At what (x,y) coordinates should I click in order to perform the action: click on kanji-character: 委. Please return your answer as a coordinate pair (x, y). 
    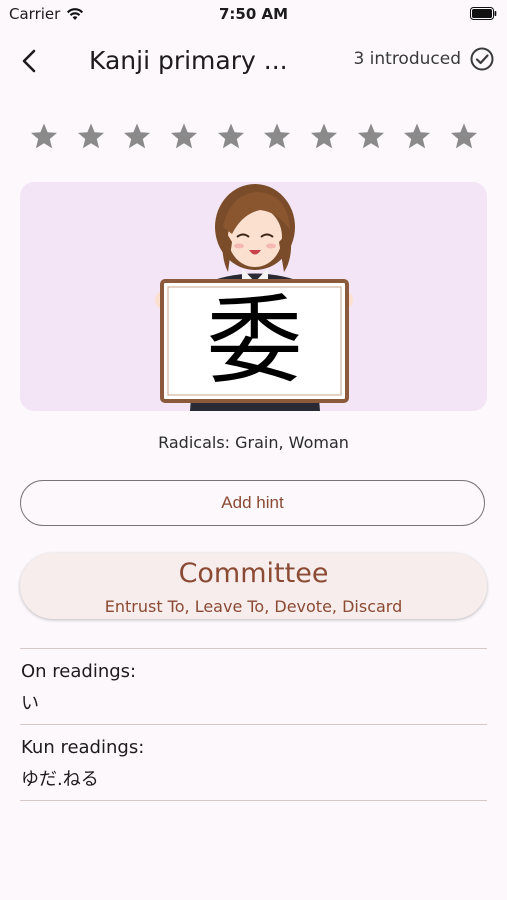
    Looking at the image, I should click on (254, 341).